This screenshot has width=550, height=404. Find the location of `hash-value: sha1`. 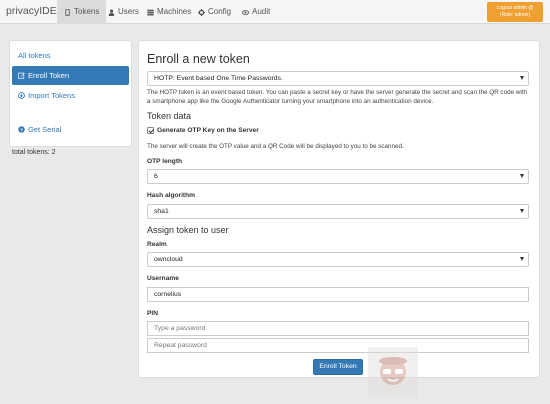

hash-value: sha1 is located at coordinates (161, 211).